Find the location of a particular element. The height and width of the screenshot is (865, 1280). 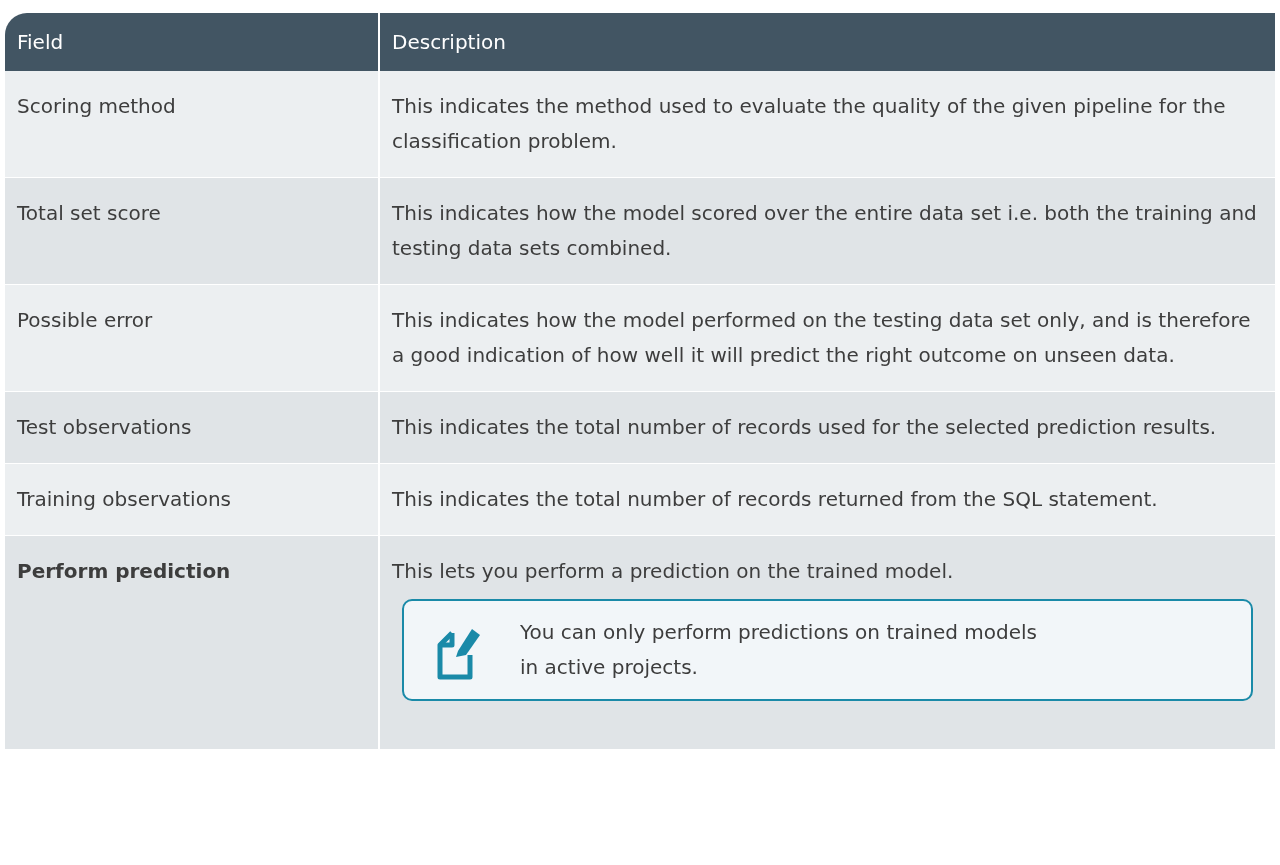

field-description: This indicates the method used to evaluate the quality of the given pipeline for the classification problem. is located at coordinates (809, 124).